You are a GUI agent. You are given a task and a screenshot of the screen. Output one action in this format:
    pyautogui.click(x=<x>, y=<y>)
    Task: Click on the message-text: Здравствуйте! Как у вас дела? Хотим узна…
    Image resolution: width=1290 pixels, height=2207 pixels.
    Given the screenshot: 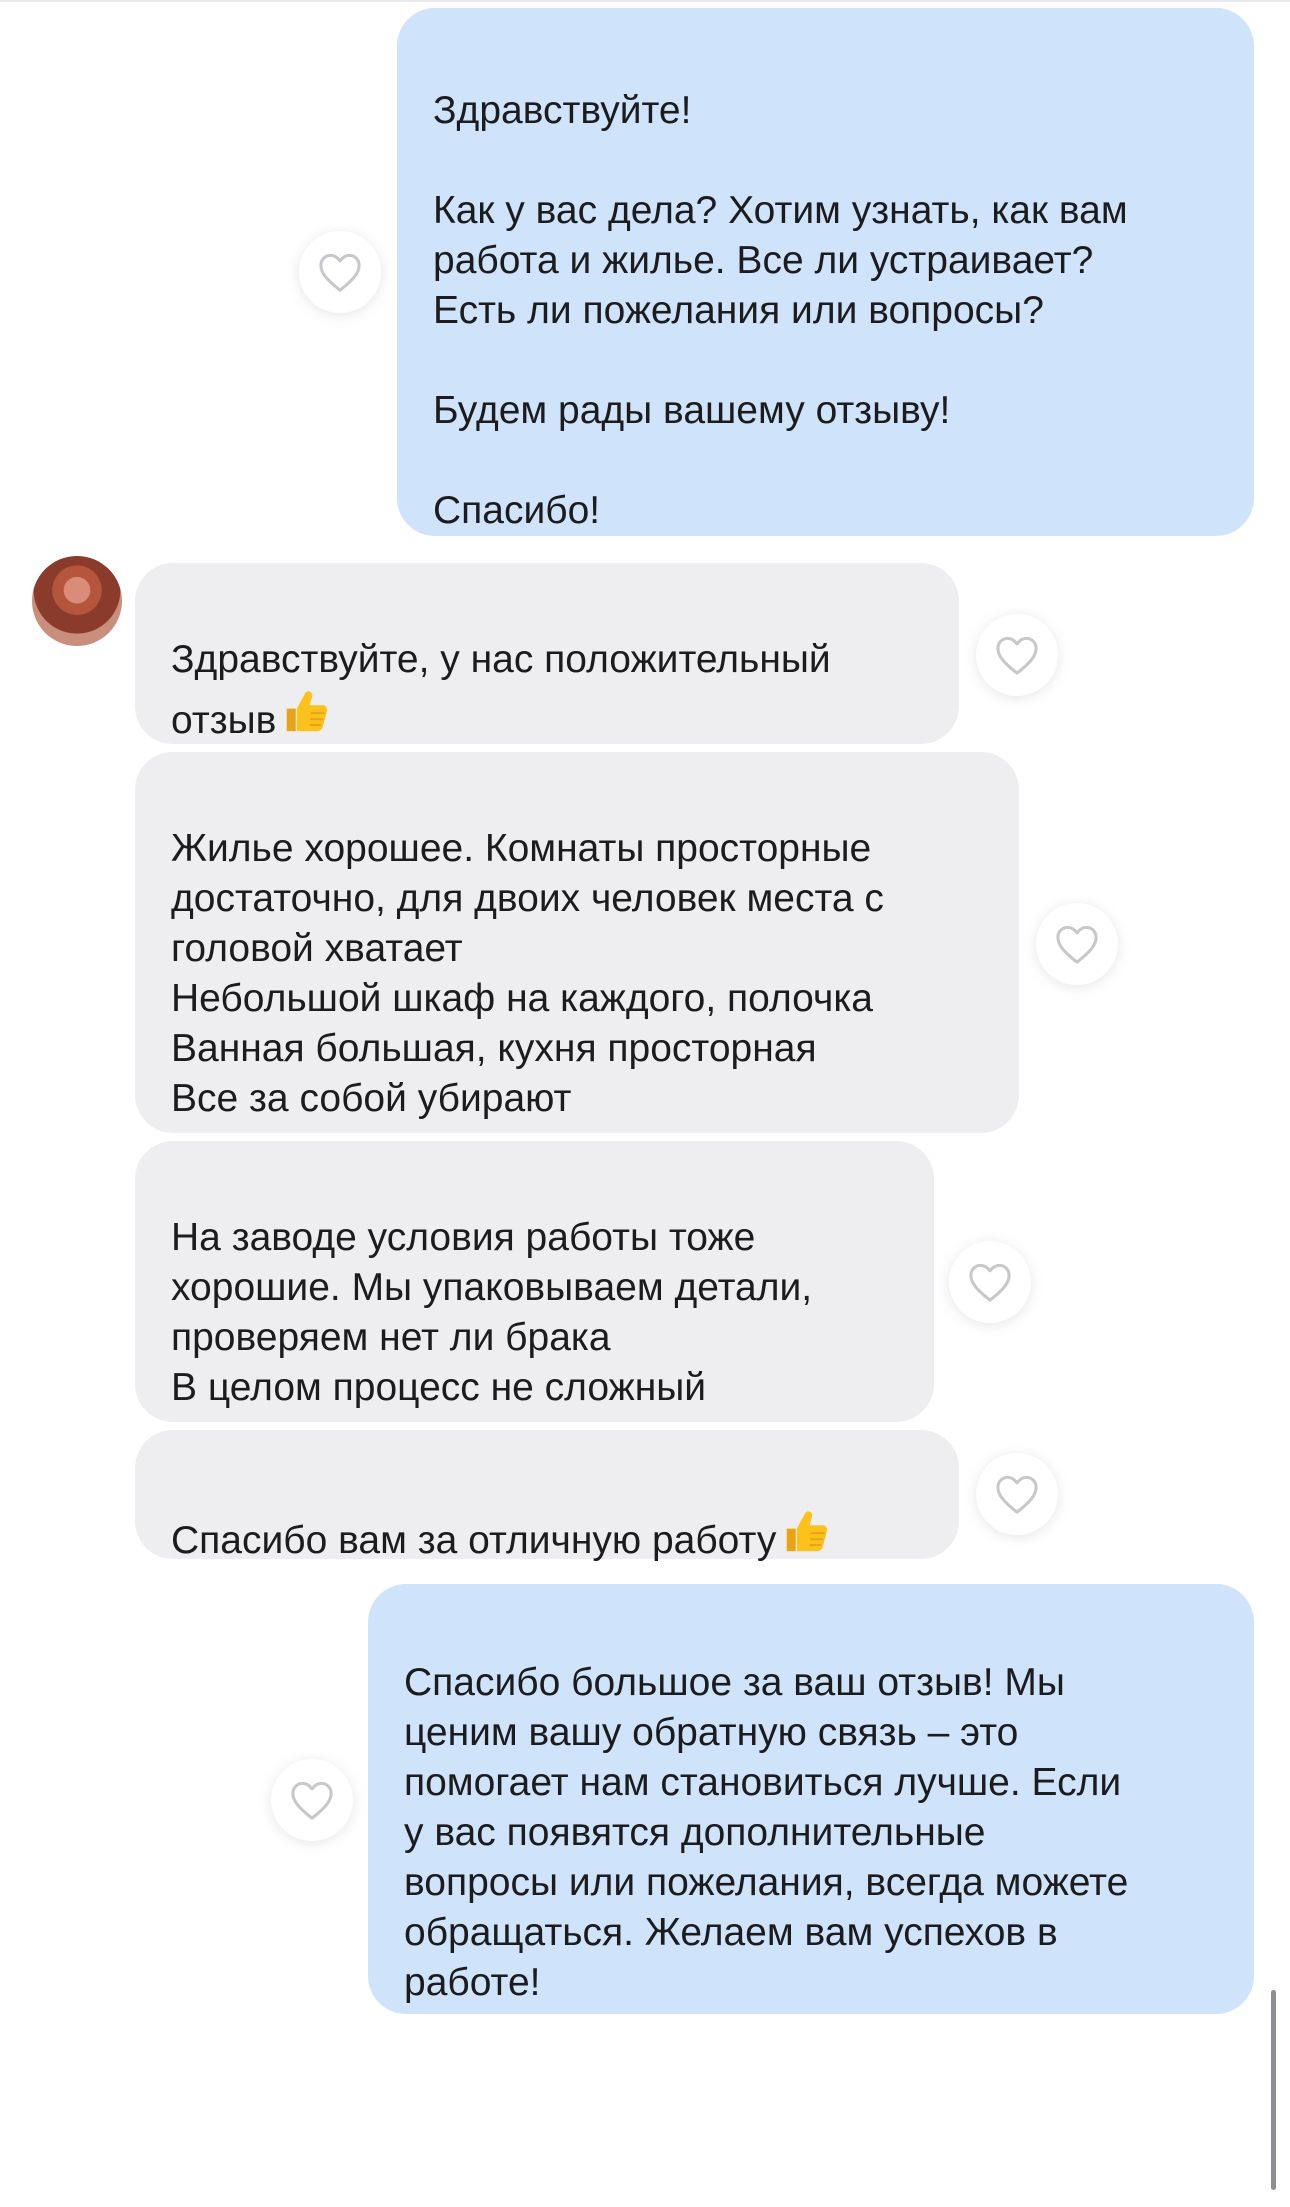 What is the action you would take?
    pyautogui.click(x=780, y=310)
    